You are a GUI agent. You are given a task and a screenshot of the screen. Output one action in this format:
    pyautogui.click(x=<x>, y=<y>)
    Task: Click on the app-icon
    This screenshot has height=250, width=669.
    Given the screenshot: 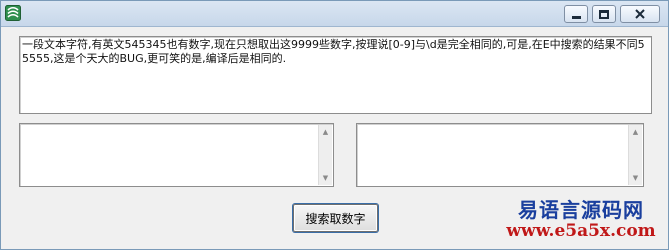 What is the action you would take?
    pyautogui.click(x=13, y=13)
    